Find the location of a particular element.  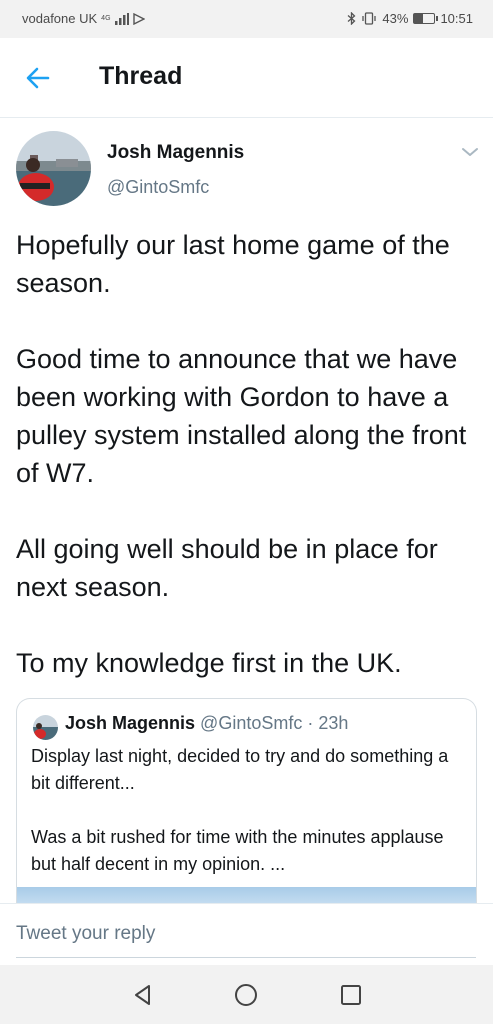

quote-author-name: Josh Magennis is located at coordinates (130, 723).